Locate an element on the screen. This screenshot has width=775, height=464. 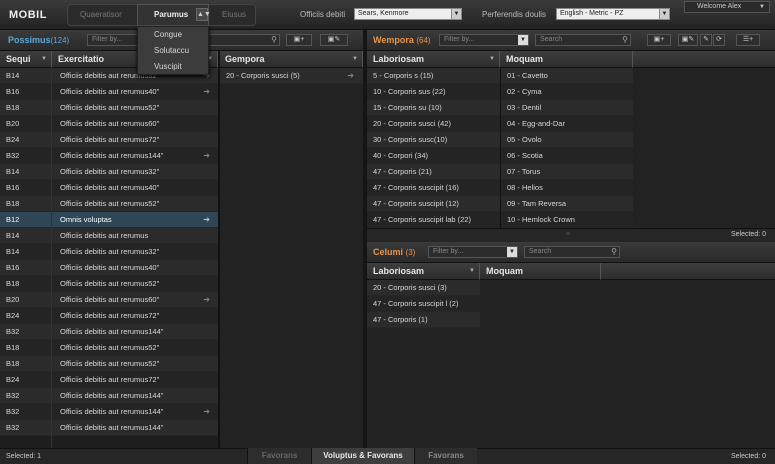
list-item: 06 - Scotia is located at coordinates (567, 156).